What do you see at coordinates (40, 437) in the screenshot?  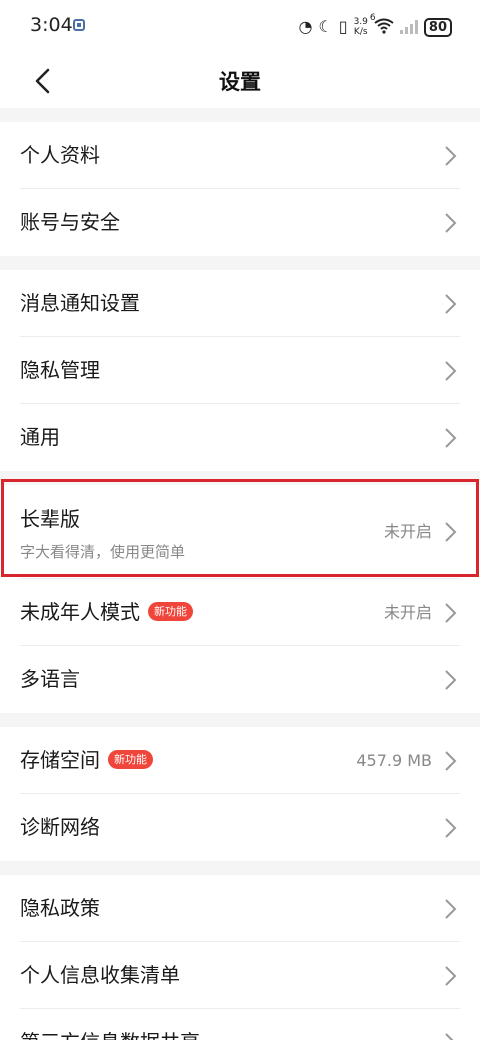 I see `item-label: 通用` at bounding box center [40, 437].